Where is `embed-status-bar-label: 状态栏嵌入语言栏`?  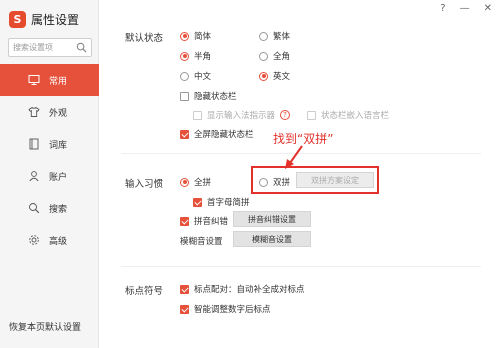 embed-status-bar-label: 状态栏嵌入语言栏 is located at coordinates (355, 116).